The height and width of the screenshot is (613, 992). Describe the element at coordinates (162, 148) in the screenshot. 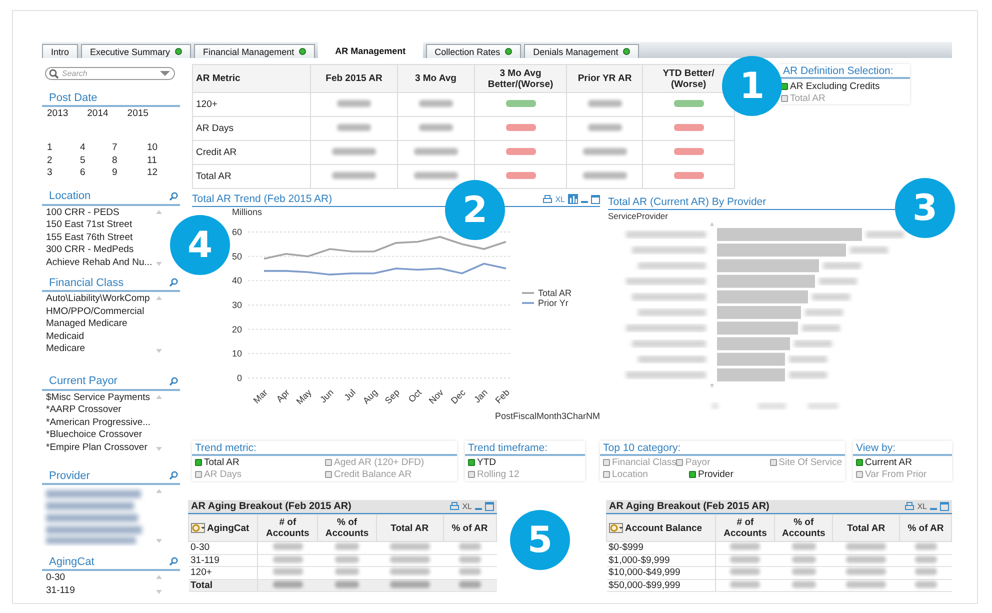

I see `list-item: 10` at that location.